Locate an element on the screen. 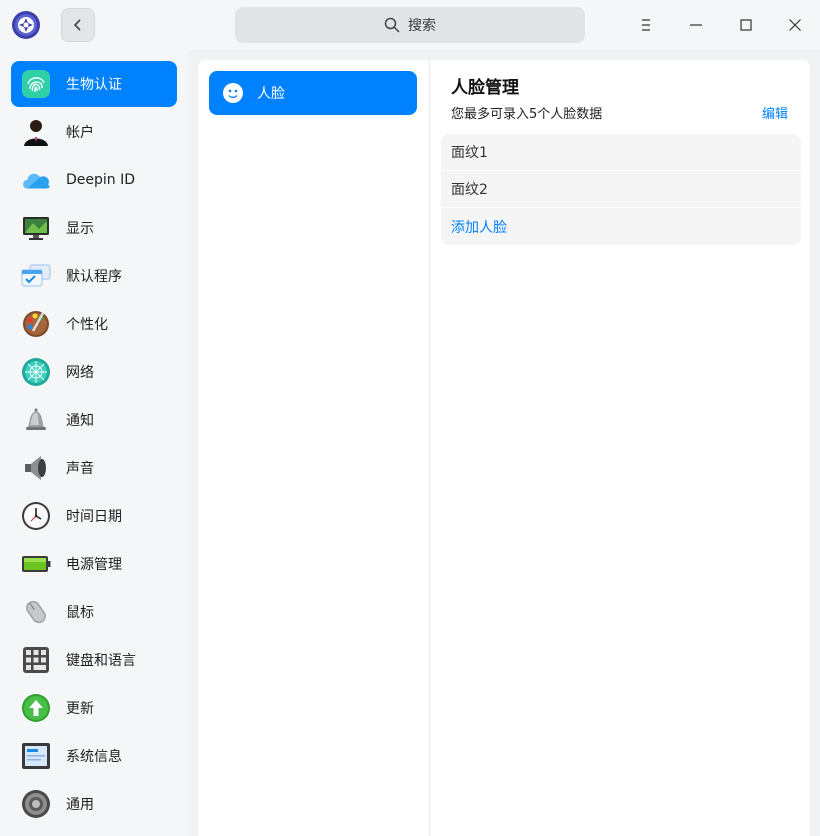 The width and height of the screenshot is (820, 836). sidebar-item-label: 网络 is located at coordinates (80, 373).